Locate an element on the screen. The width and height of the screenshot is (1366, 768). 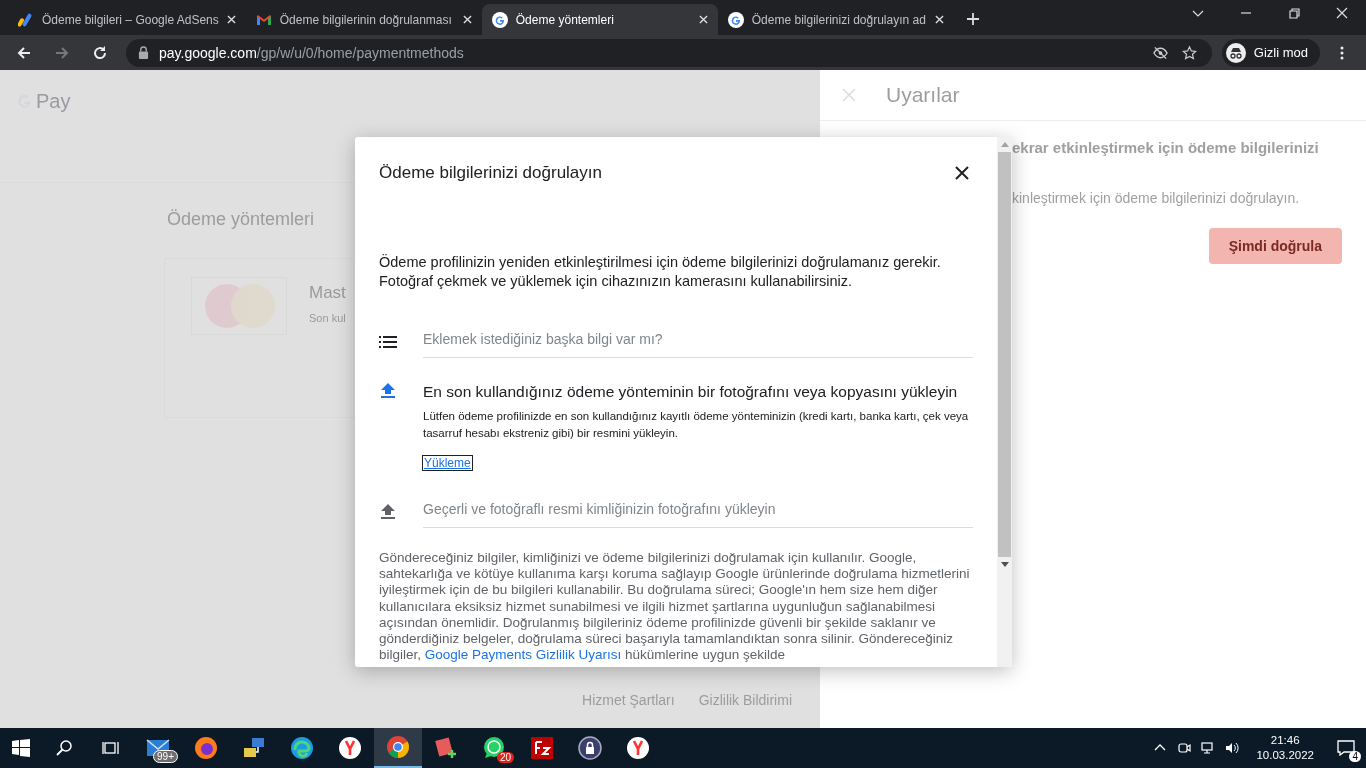
notification-count: 4 is located at coordinates (1355, 756).